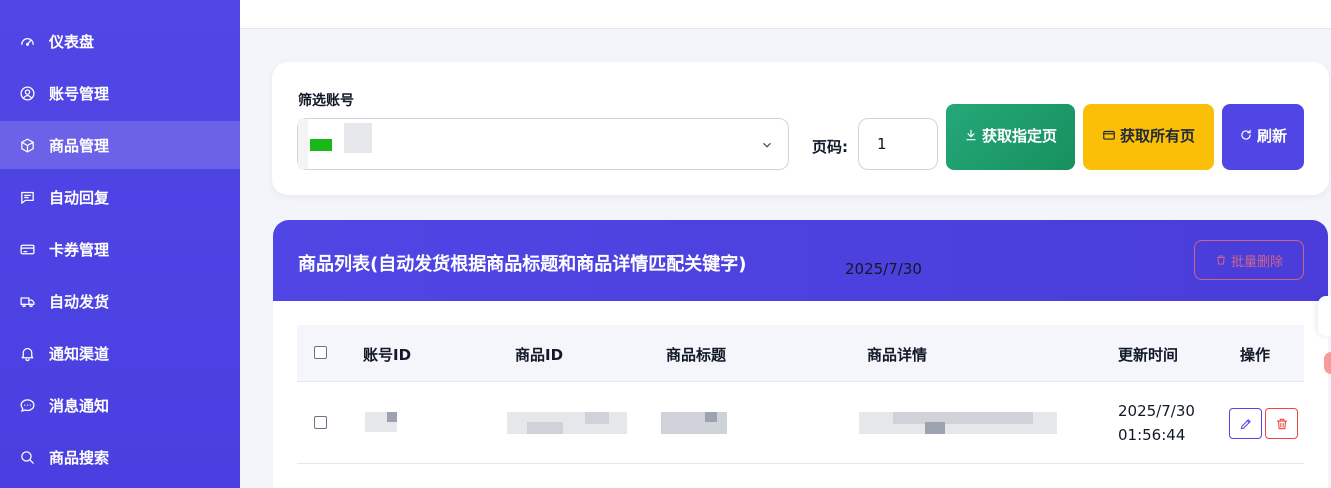  I want to click on bell-icon, so click(27, 353).